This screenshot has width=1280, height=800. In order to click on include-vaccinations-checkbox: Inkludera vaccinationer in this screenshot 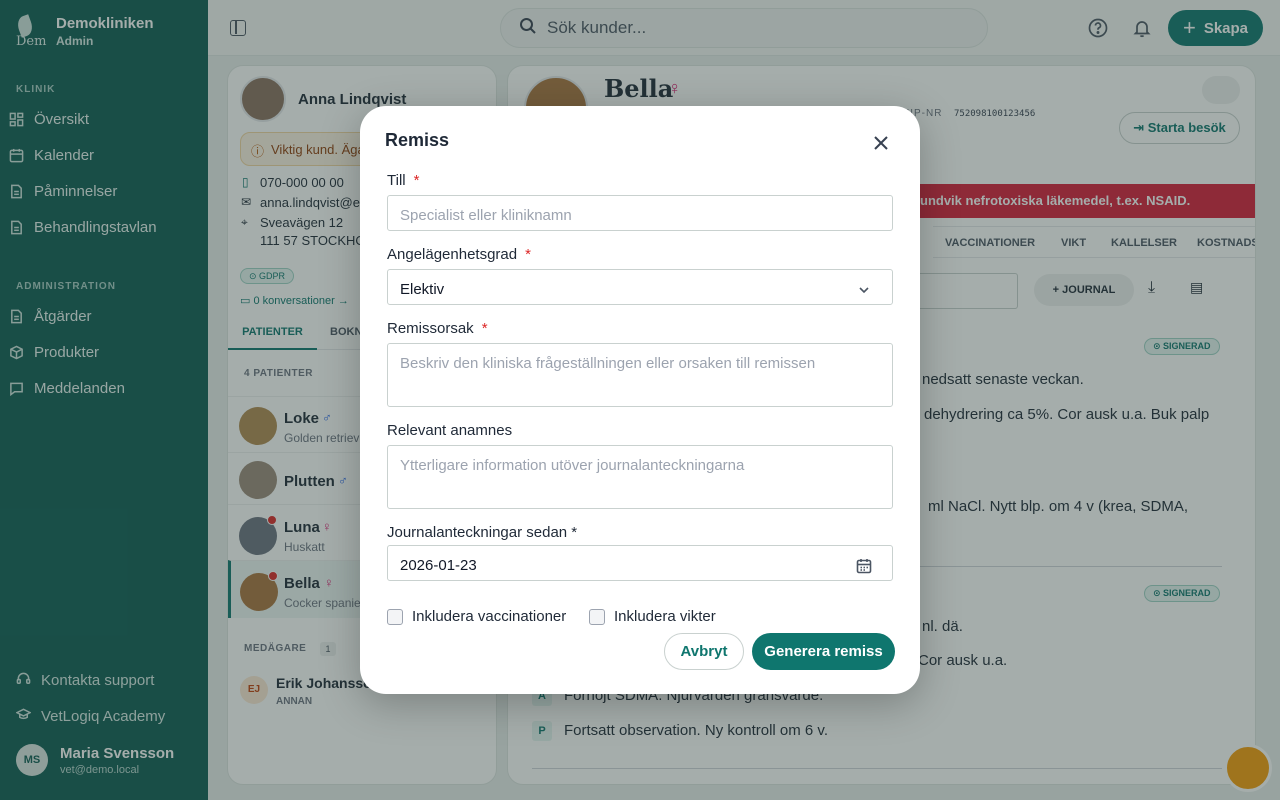, I will do `click(476, 616)`.